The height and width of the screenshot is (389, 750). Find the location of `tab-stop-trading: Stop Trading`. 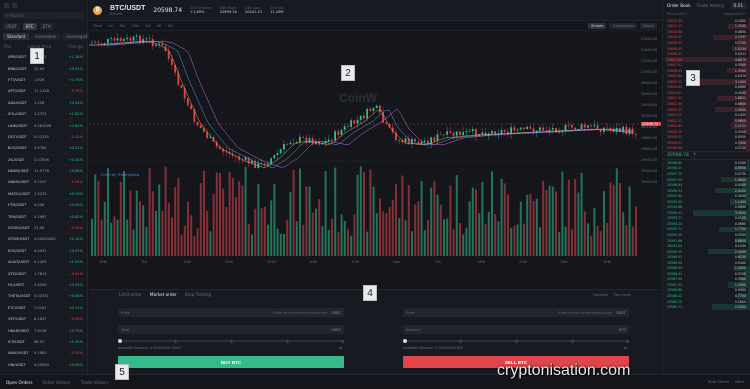

tab-stop-trading: Stop Trading is located at coordinates (198, 294).